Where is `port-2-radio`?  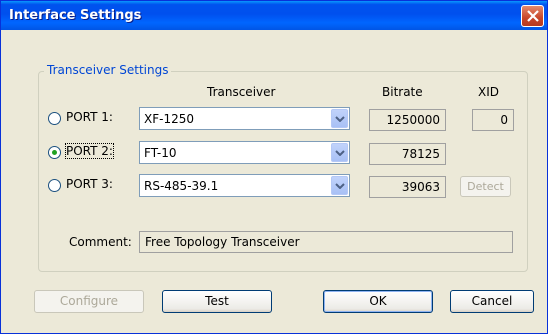
port-2-radio is located at coordinates (54, 152).